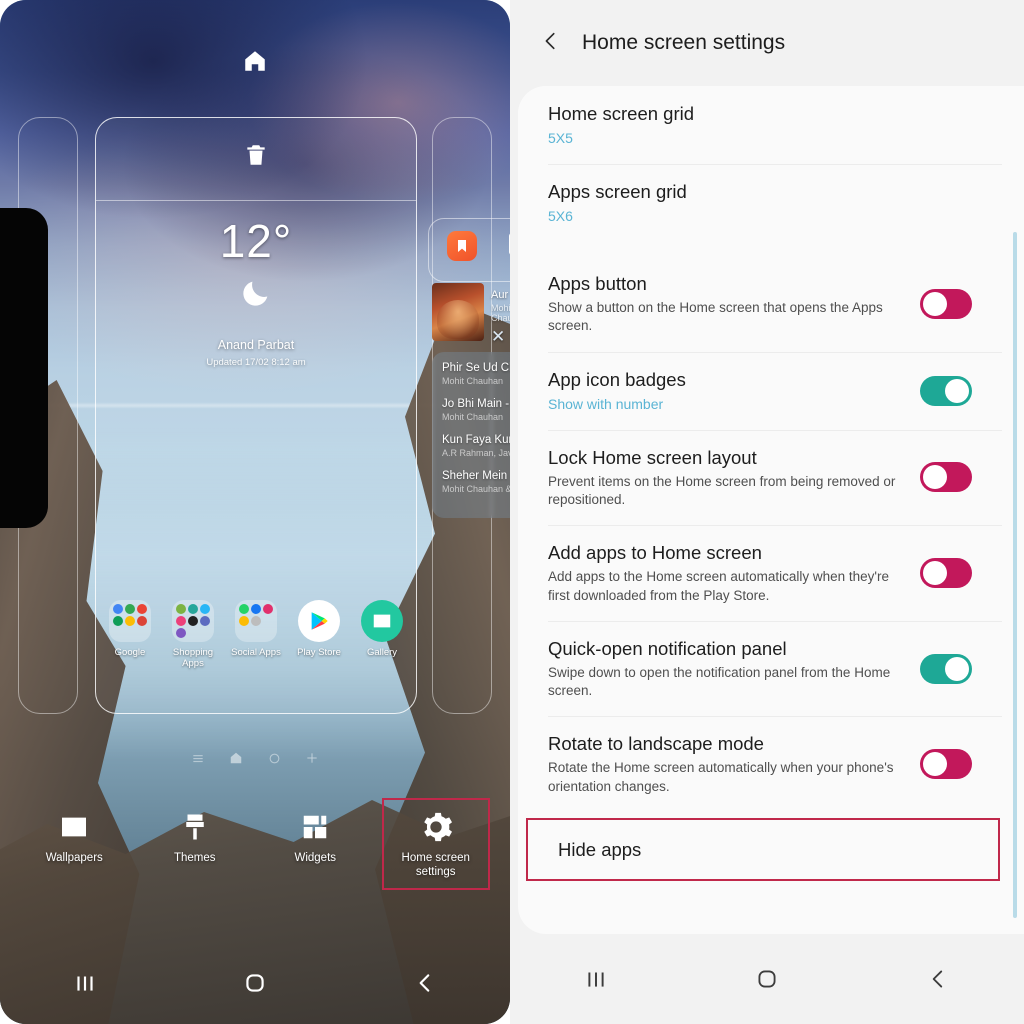 This screenshot has height=1024, width=1024. What do you see at coordinates (621, 113) in the screenshot?
I see `setting-title: Home screen grid` at bounding box center [621, 113].